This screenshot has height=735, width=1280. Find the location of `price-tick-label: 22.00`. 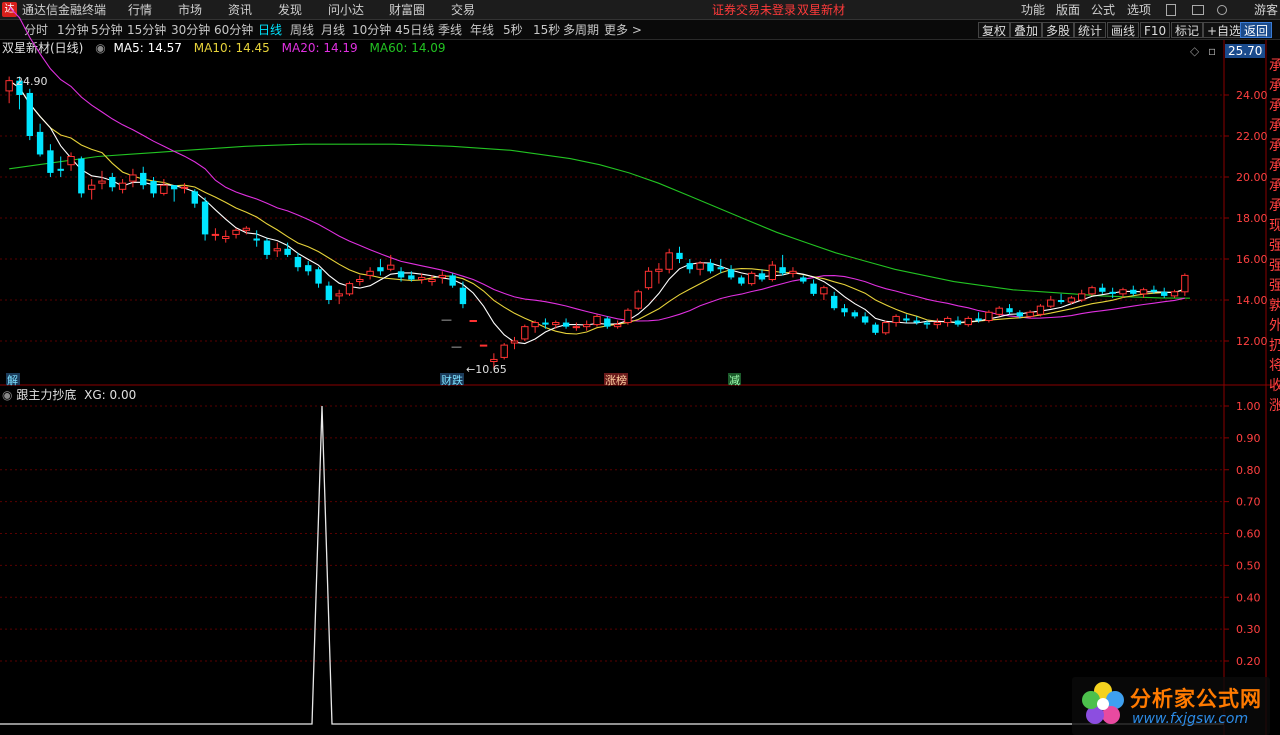

price-tick-label: 22.00 is located at coordinates (1252, 136).